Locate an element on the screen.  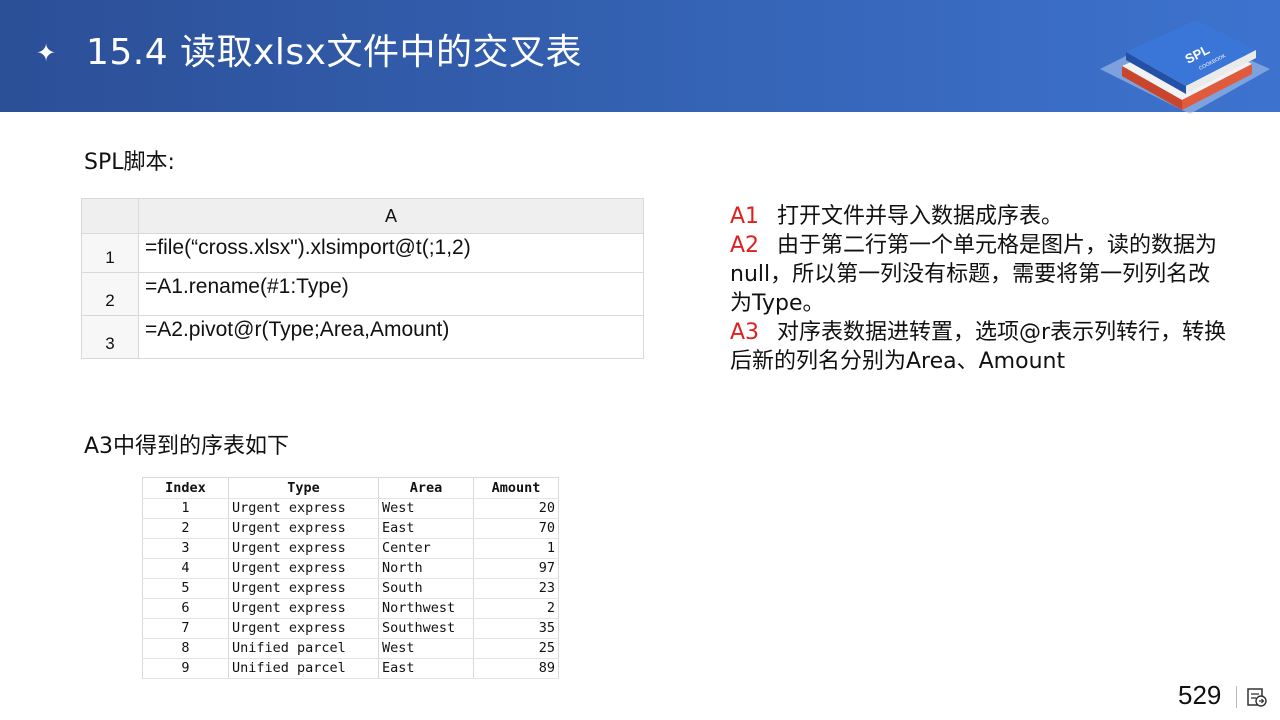
index-cell: 4 is located at coordinates (185, 568).